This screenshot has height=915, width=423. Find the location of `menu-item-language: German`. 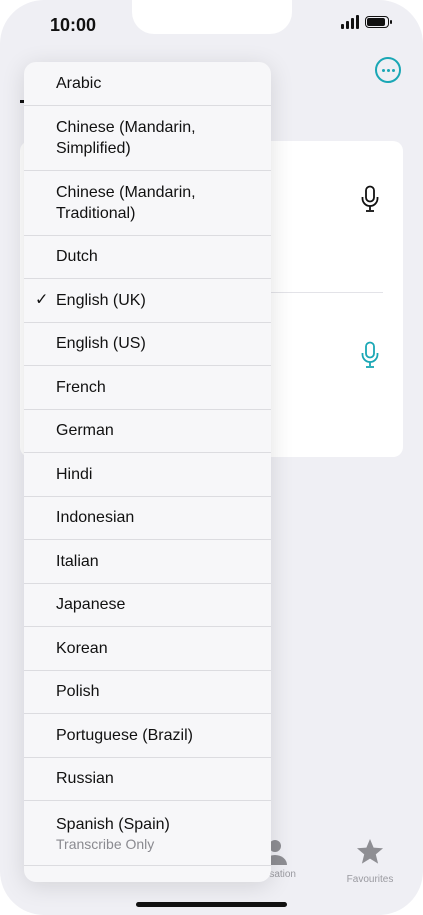

menu-item-language: German is located at coordinates (147, 431).